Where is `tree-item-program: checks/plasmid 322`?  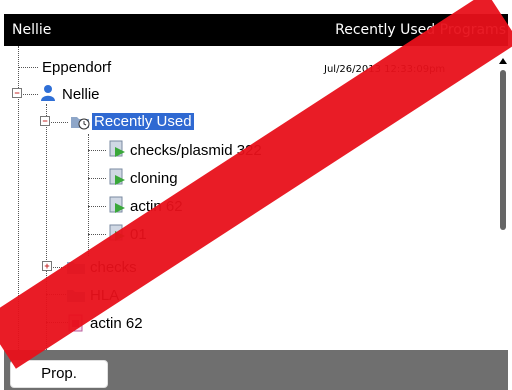
tree-item-program: checks/plasmid 322 is located at coordinates (196, 150).